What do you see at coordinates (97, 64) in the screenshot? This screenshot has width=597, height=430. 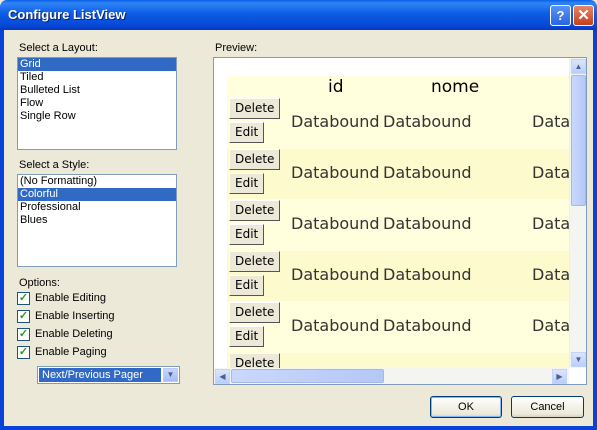 I see `layout-item-grid: Grid` at bounding box center [97, 64].